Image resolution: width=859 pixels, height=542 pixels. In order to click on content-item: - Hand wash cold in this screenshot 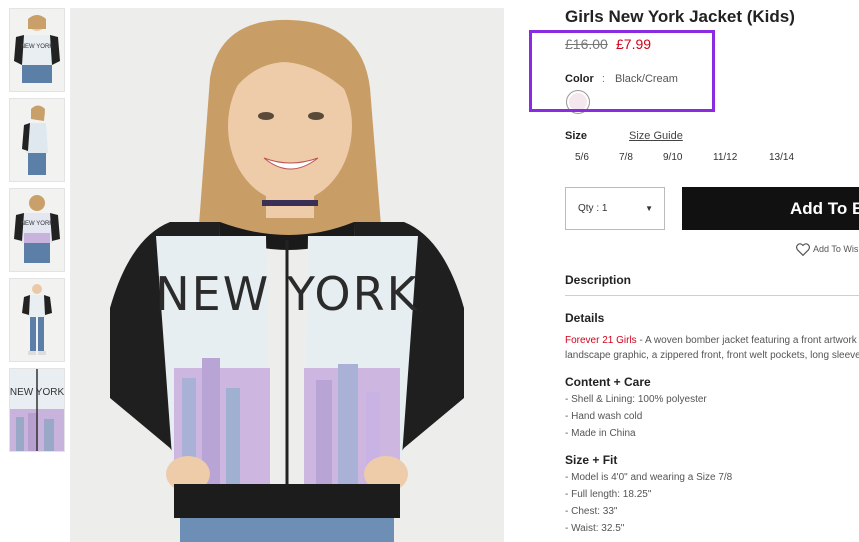, I will do `click(604, 416)`.